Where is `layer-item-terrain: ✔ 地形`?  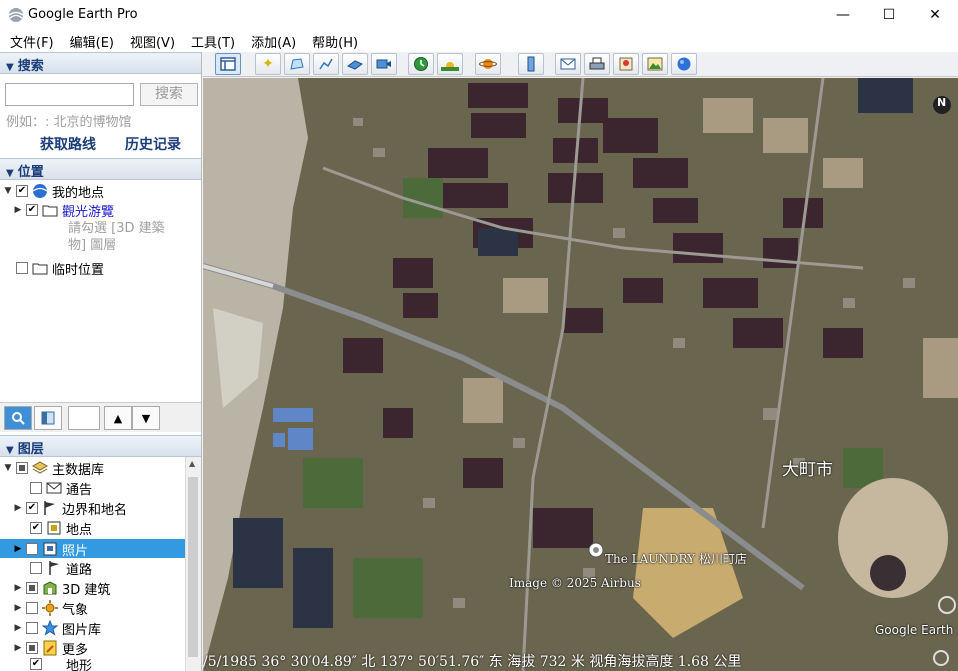
layer-item-terrain: ✔ 地形 is located at coordinates (54, 664).